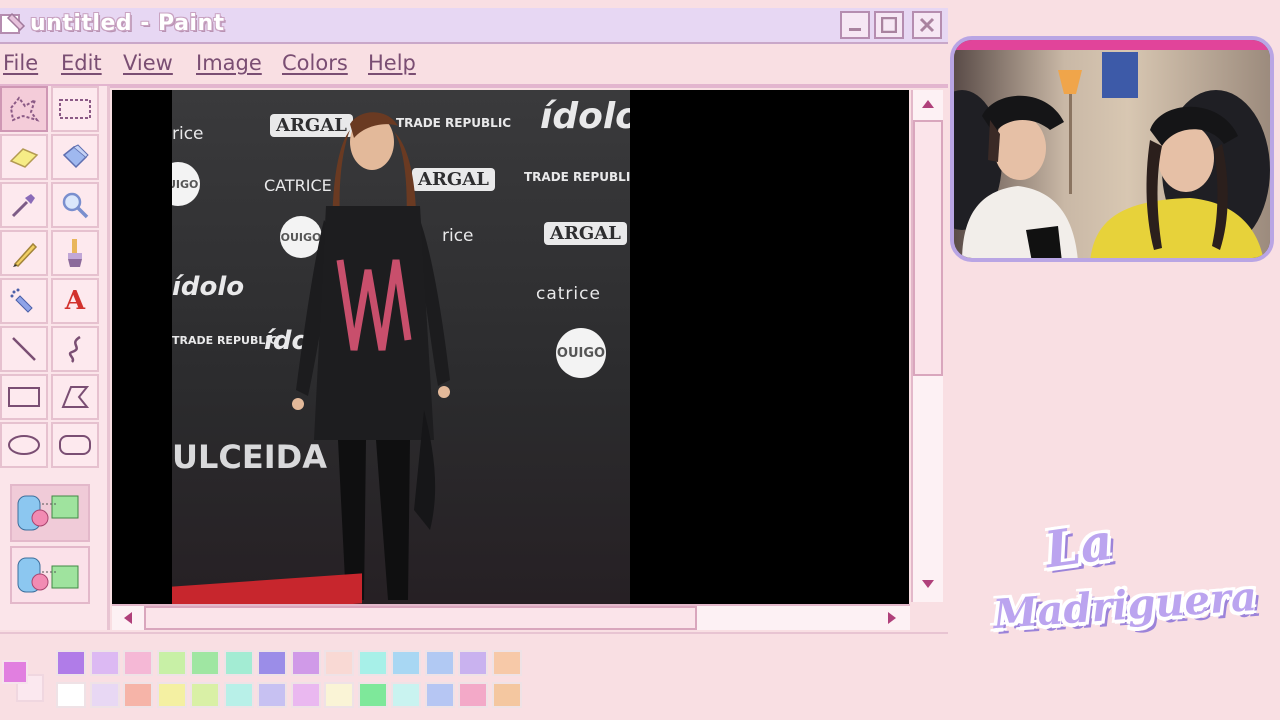 The image size is (1280, 720). I want to click on magnifier-icon, so click(75, 205).